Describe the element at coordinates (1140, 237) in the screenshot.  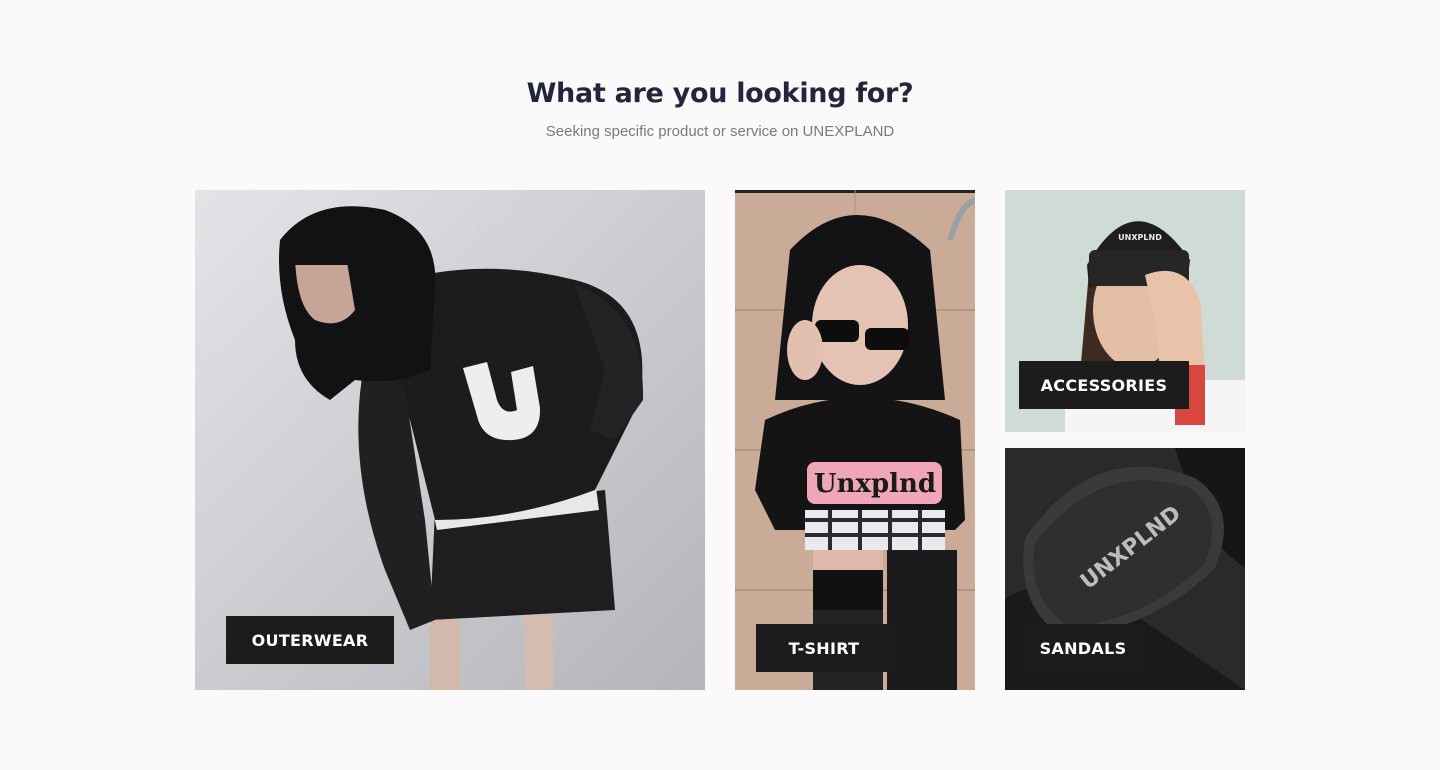
I see `beanie-print-text: UNXPLND` at that location.